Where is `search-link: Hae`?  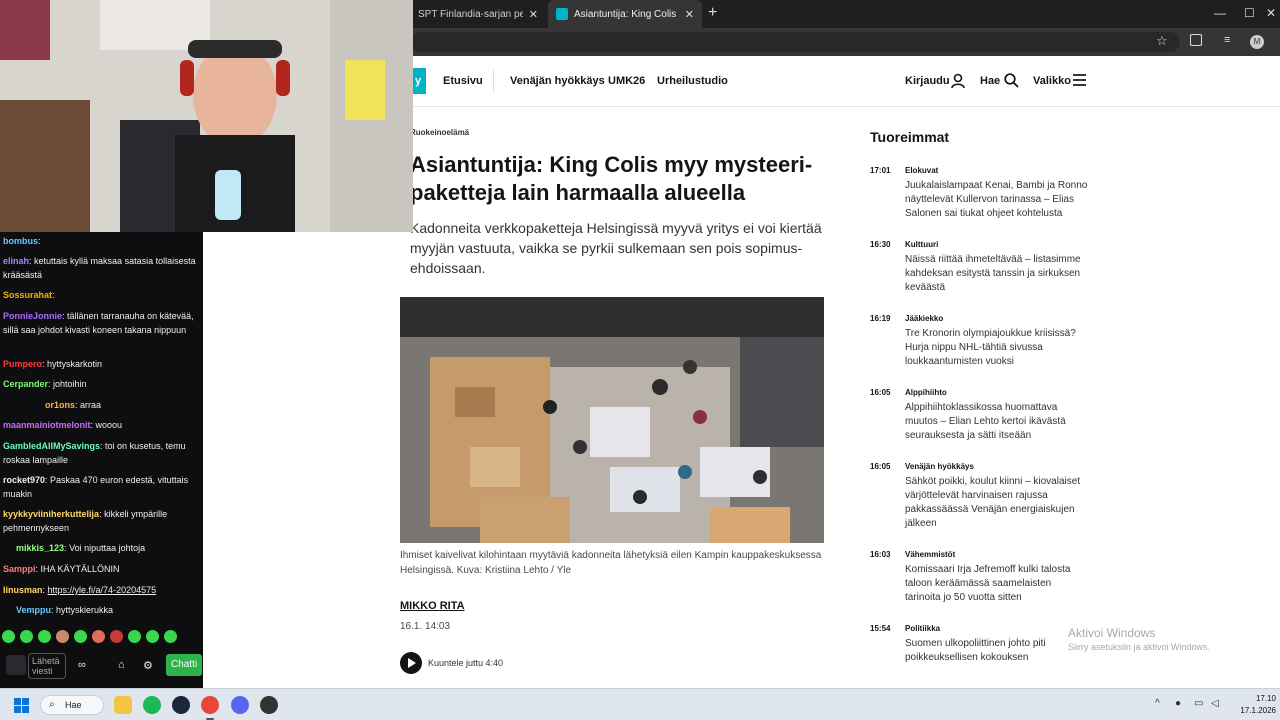 search-link: Hae is located at coordinates (990, 81).